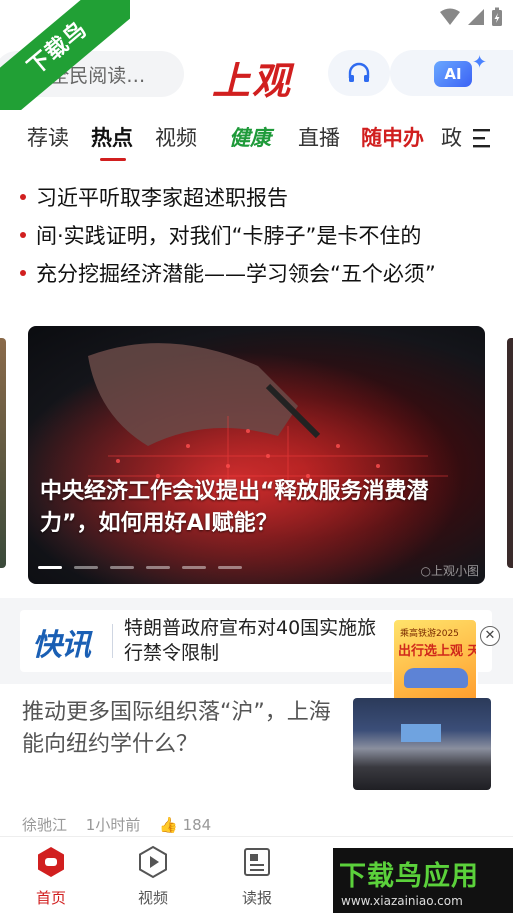 This screenshot has width=513, height=913. What do you see at coordinates (140, 567) in the screenshot?
I see `carousel-indicators` at bounding box center [140, 567].